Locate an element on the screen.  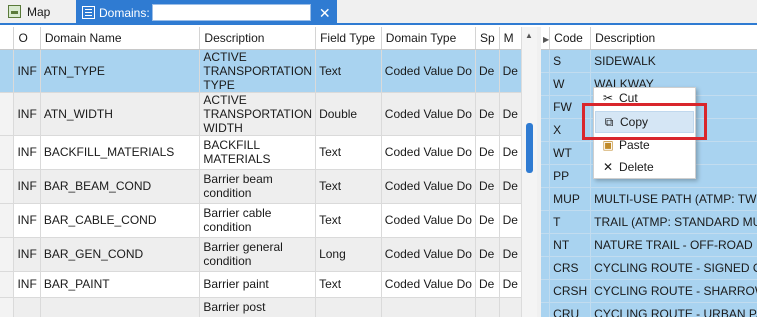
cell-domain-name: BAR_CABLE_COND is located at coordinates (120, 220).